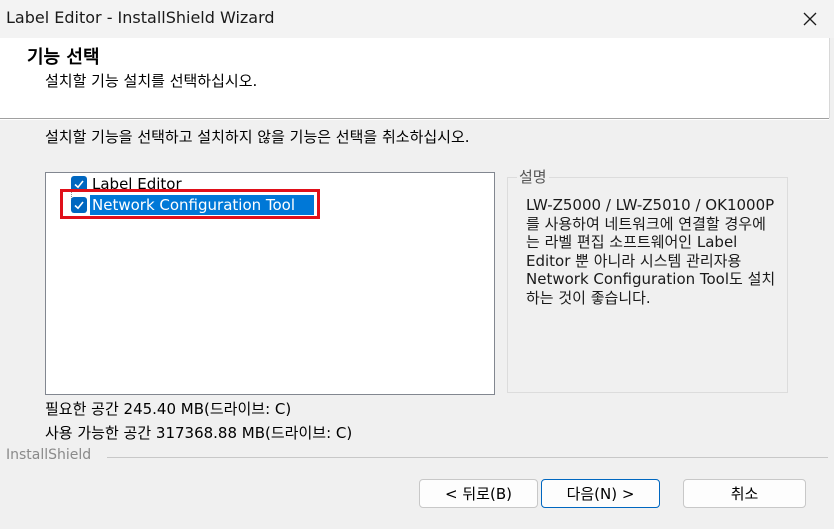 The width and height of the screenshot is (834, 529). Describe the element at coordinates (151, 81) in the screenshot. I see `page-subtitle: 설치할 기능 설치를 선택하십시오.` at that location.